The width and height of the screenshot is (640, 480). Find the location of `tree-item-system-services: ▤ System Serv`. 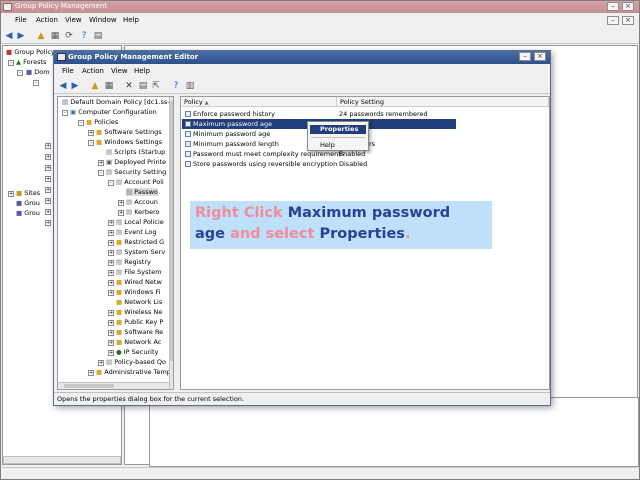

tree-item-system-services: ▤ System Serv is located at coordinates (140, 252).